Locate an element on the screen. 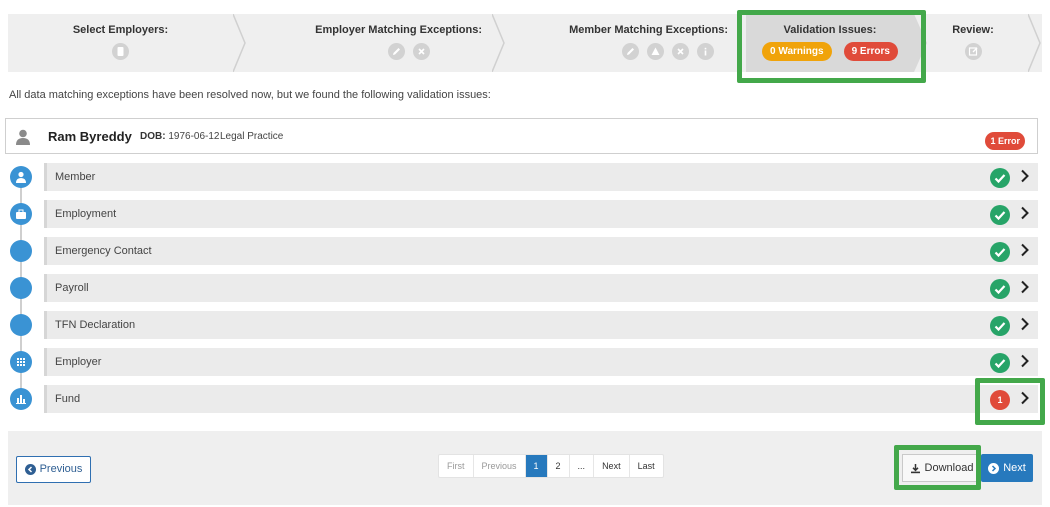  briefcase-icon is located at coordinates (21, 214).